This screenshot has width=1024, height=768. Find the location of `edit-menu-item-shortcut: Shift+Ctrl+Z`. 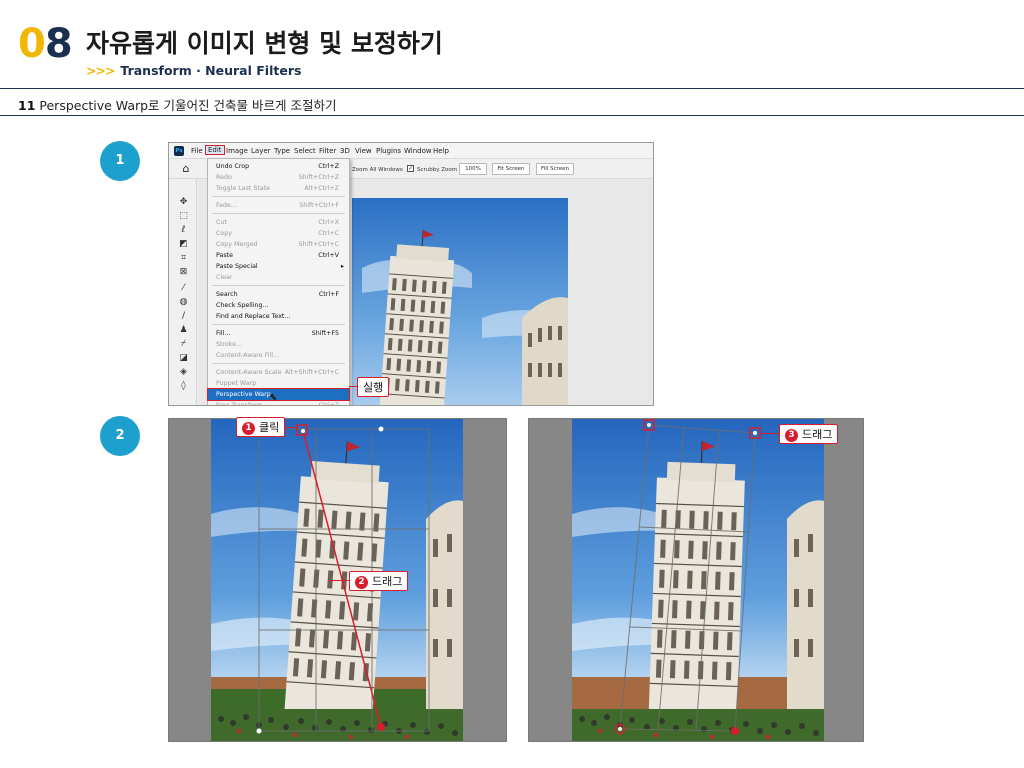

edit-menu-item-shortcut: Shift+Ctrl+Z is located at coordinates (318, 177).